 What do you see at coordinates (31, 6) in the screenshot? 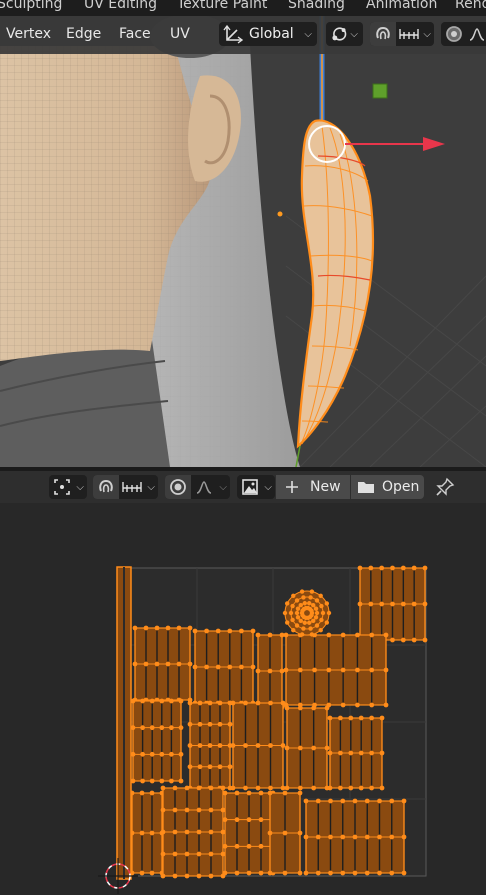
I see `tab-sculpting: Sculpting` at bounding box center [31, 6].